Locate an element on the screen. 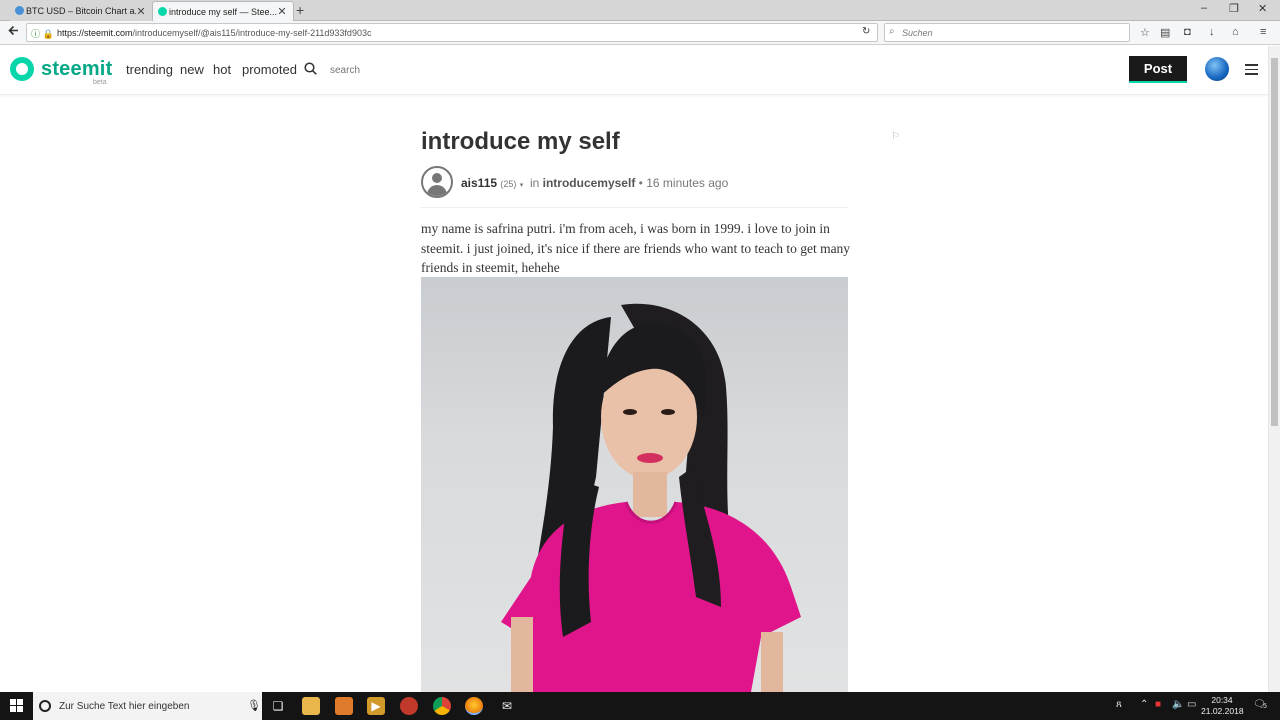 This screenshot has height=720, width=1280. search-icon is located at coordinates (310, 68).